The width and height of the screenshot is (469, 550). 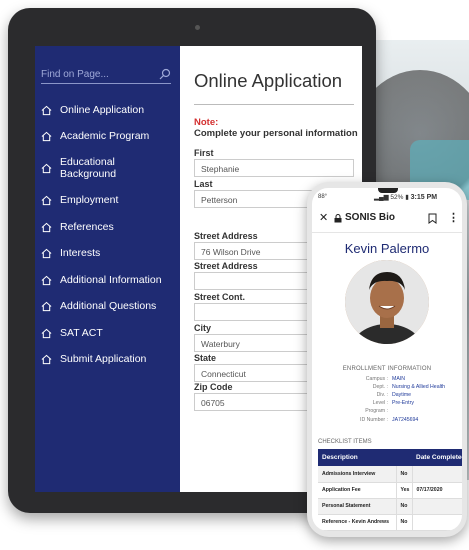 I want to click on sidebar-item-label: Submit Application, so click(x=103, y=359).